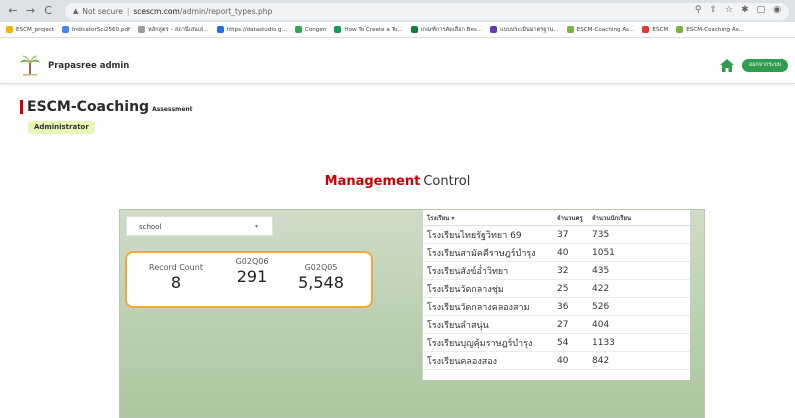 The image size is (795, 418). What do you see at coordinates (601, 234) in the screenshot?
I see `cell-students: 735` at bounding box center [601, 234].